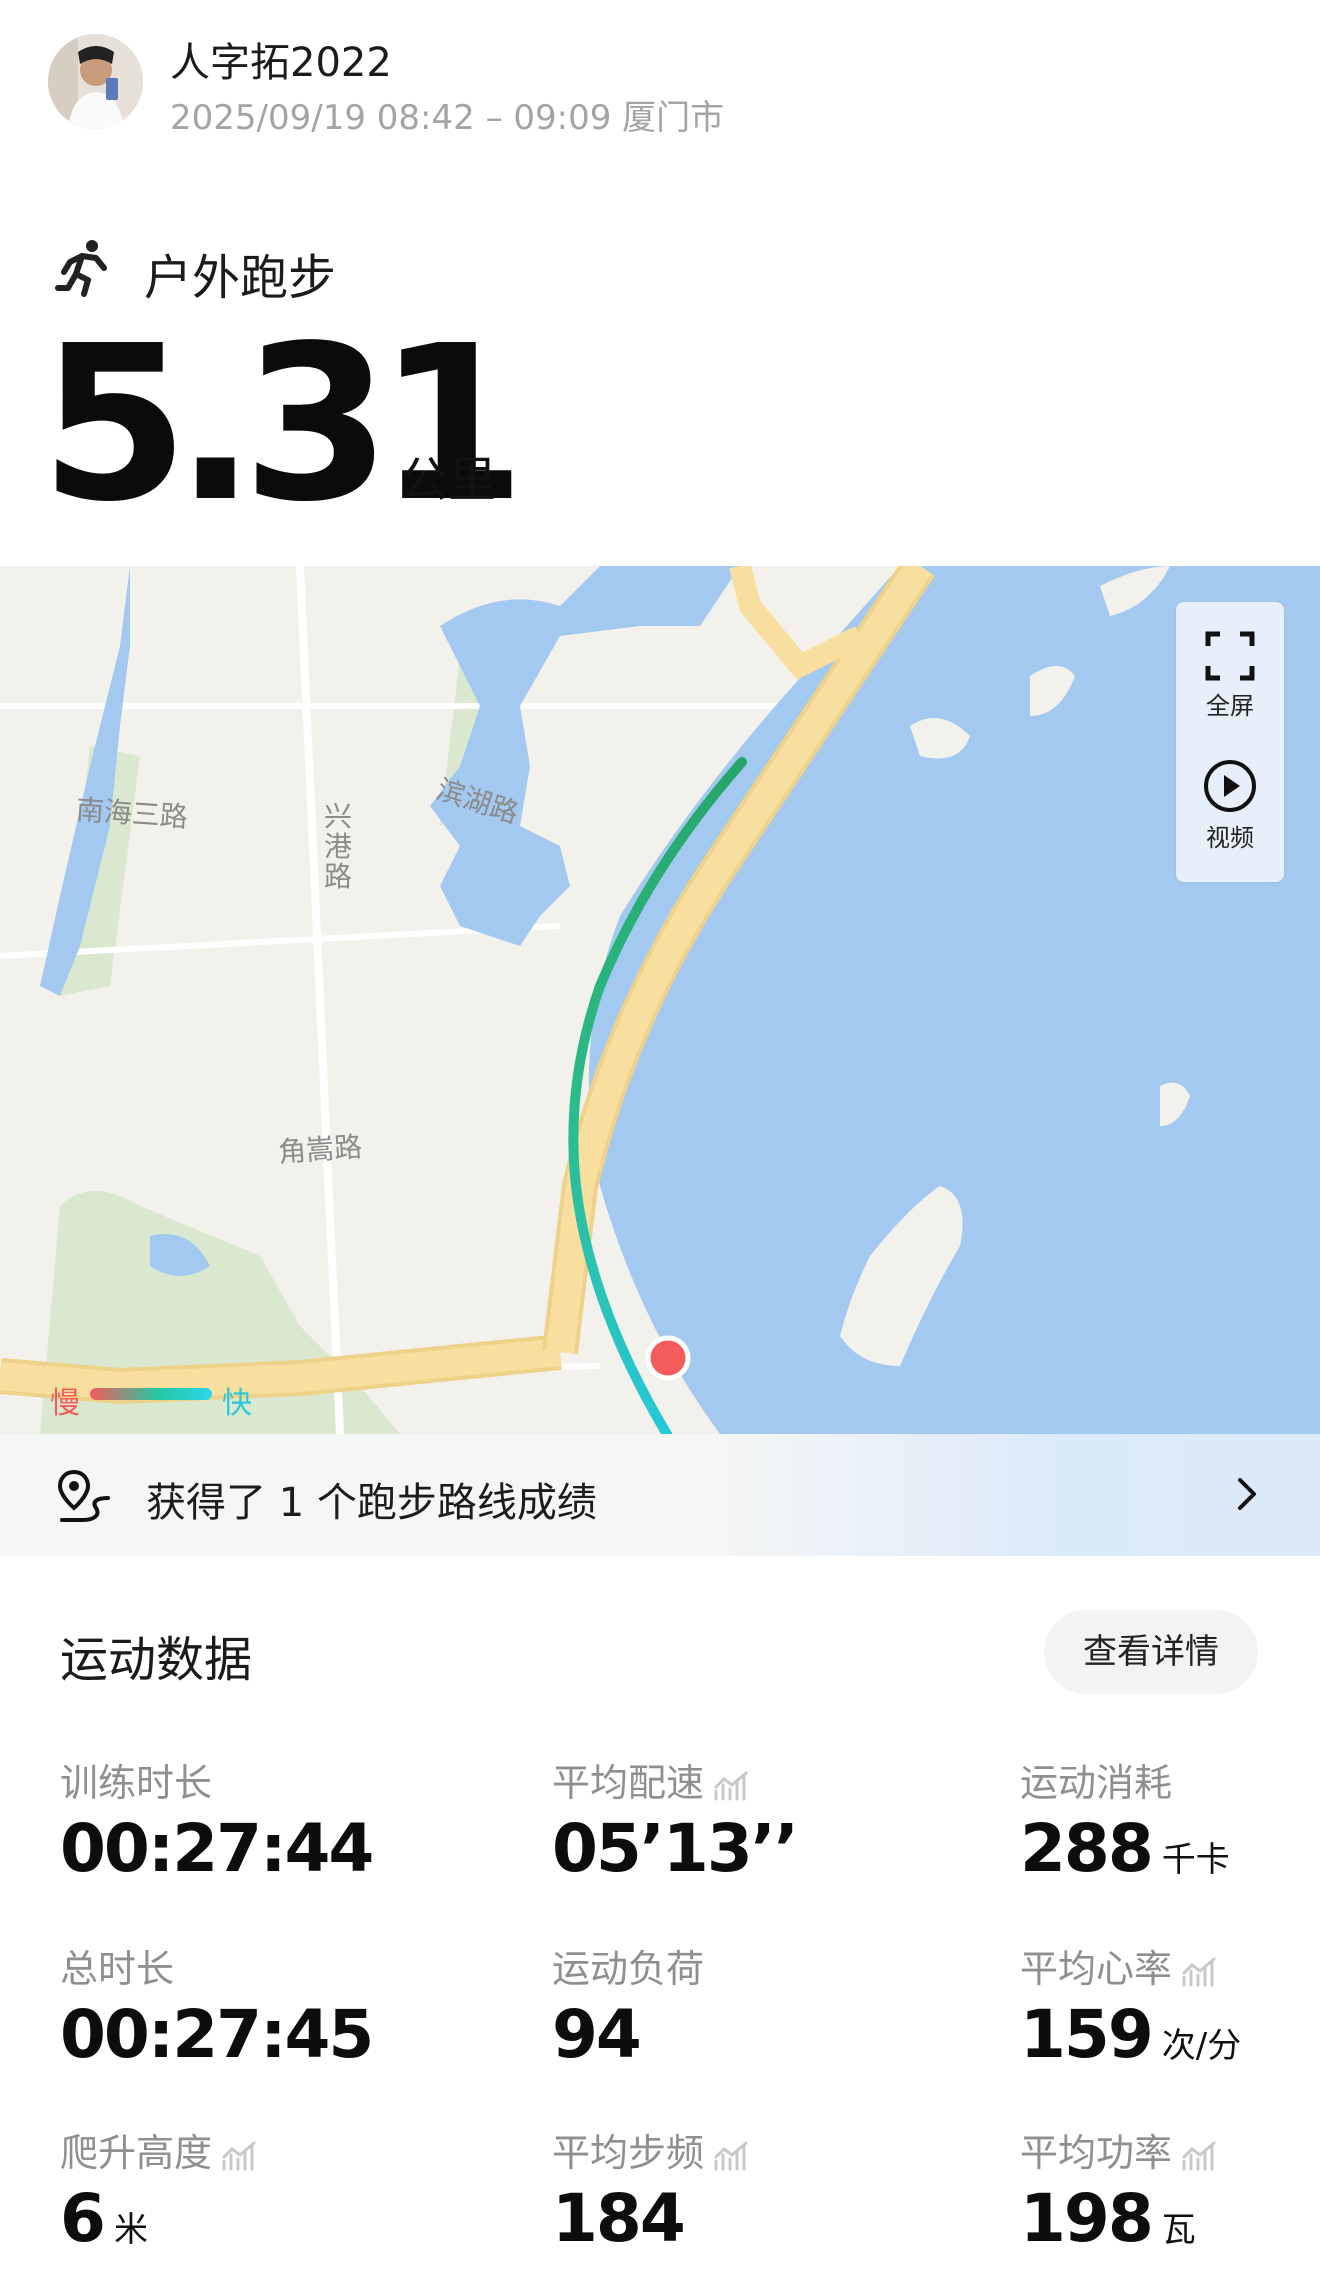 This screenshot has width=1320, height=2280. I want to click on speed-gradient-bar, so click(151, 1394).